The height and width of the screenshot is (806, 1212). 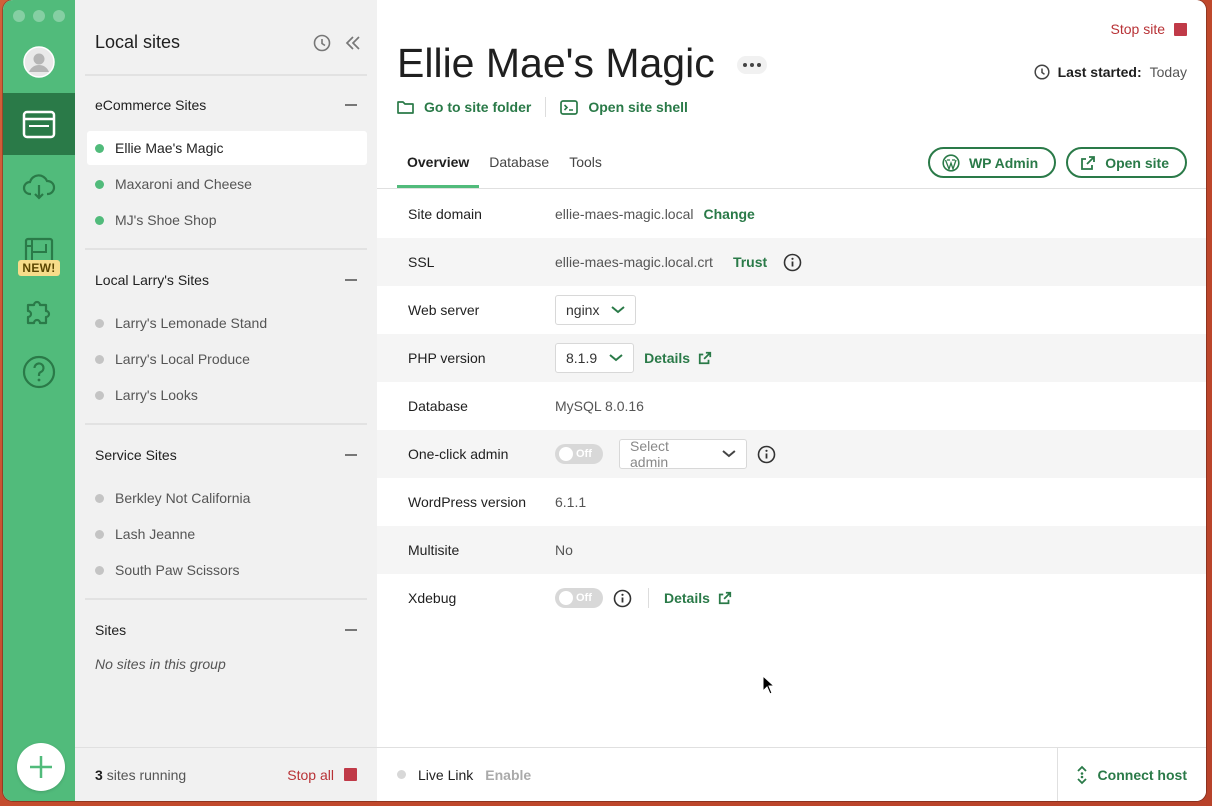 I want to click on open-site-shell-link: Open site shell, so click(x=624, y=107).